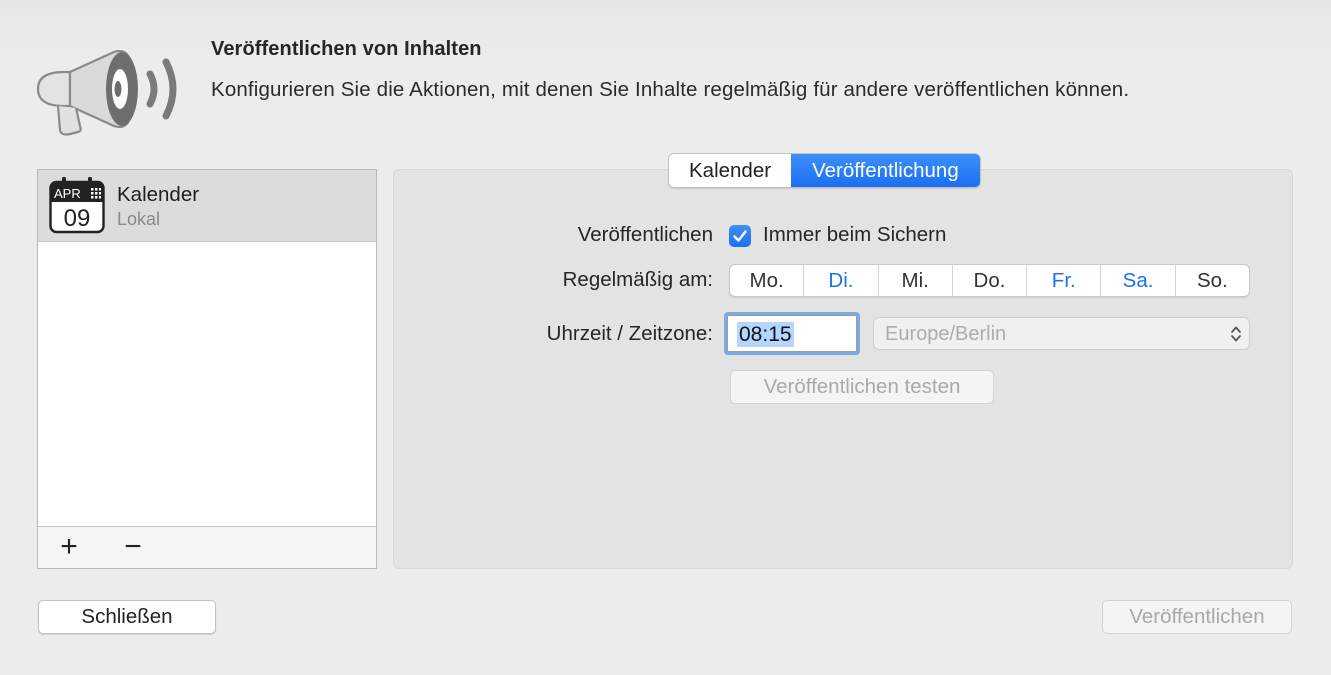  I want to click on day-thursday: Do., so click(990, 280).